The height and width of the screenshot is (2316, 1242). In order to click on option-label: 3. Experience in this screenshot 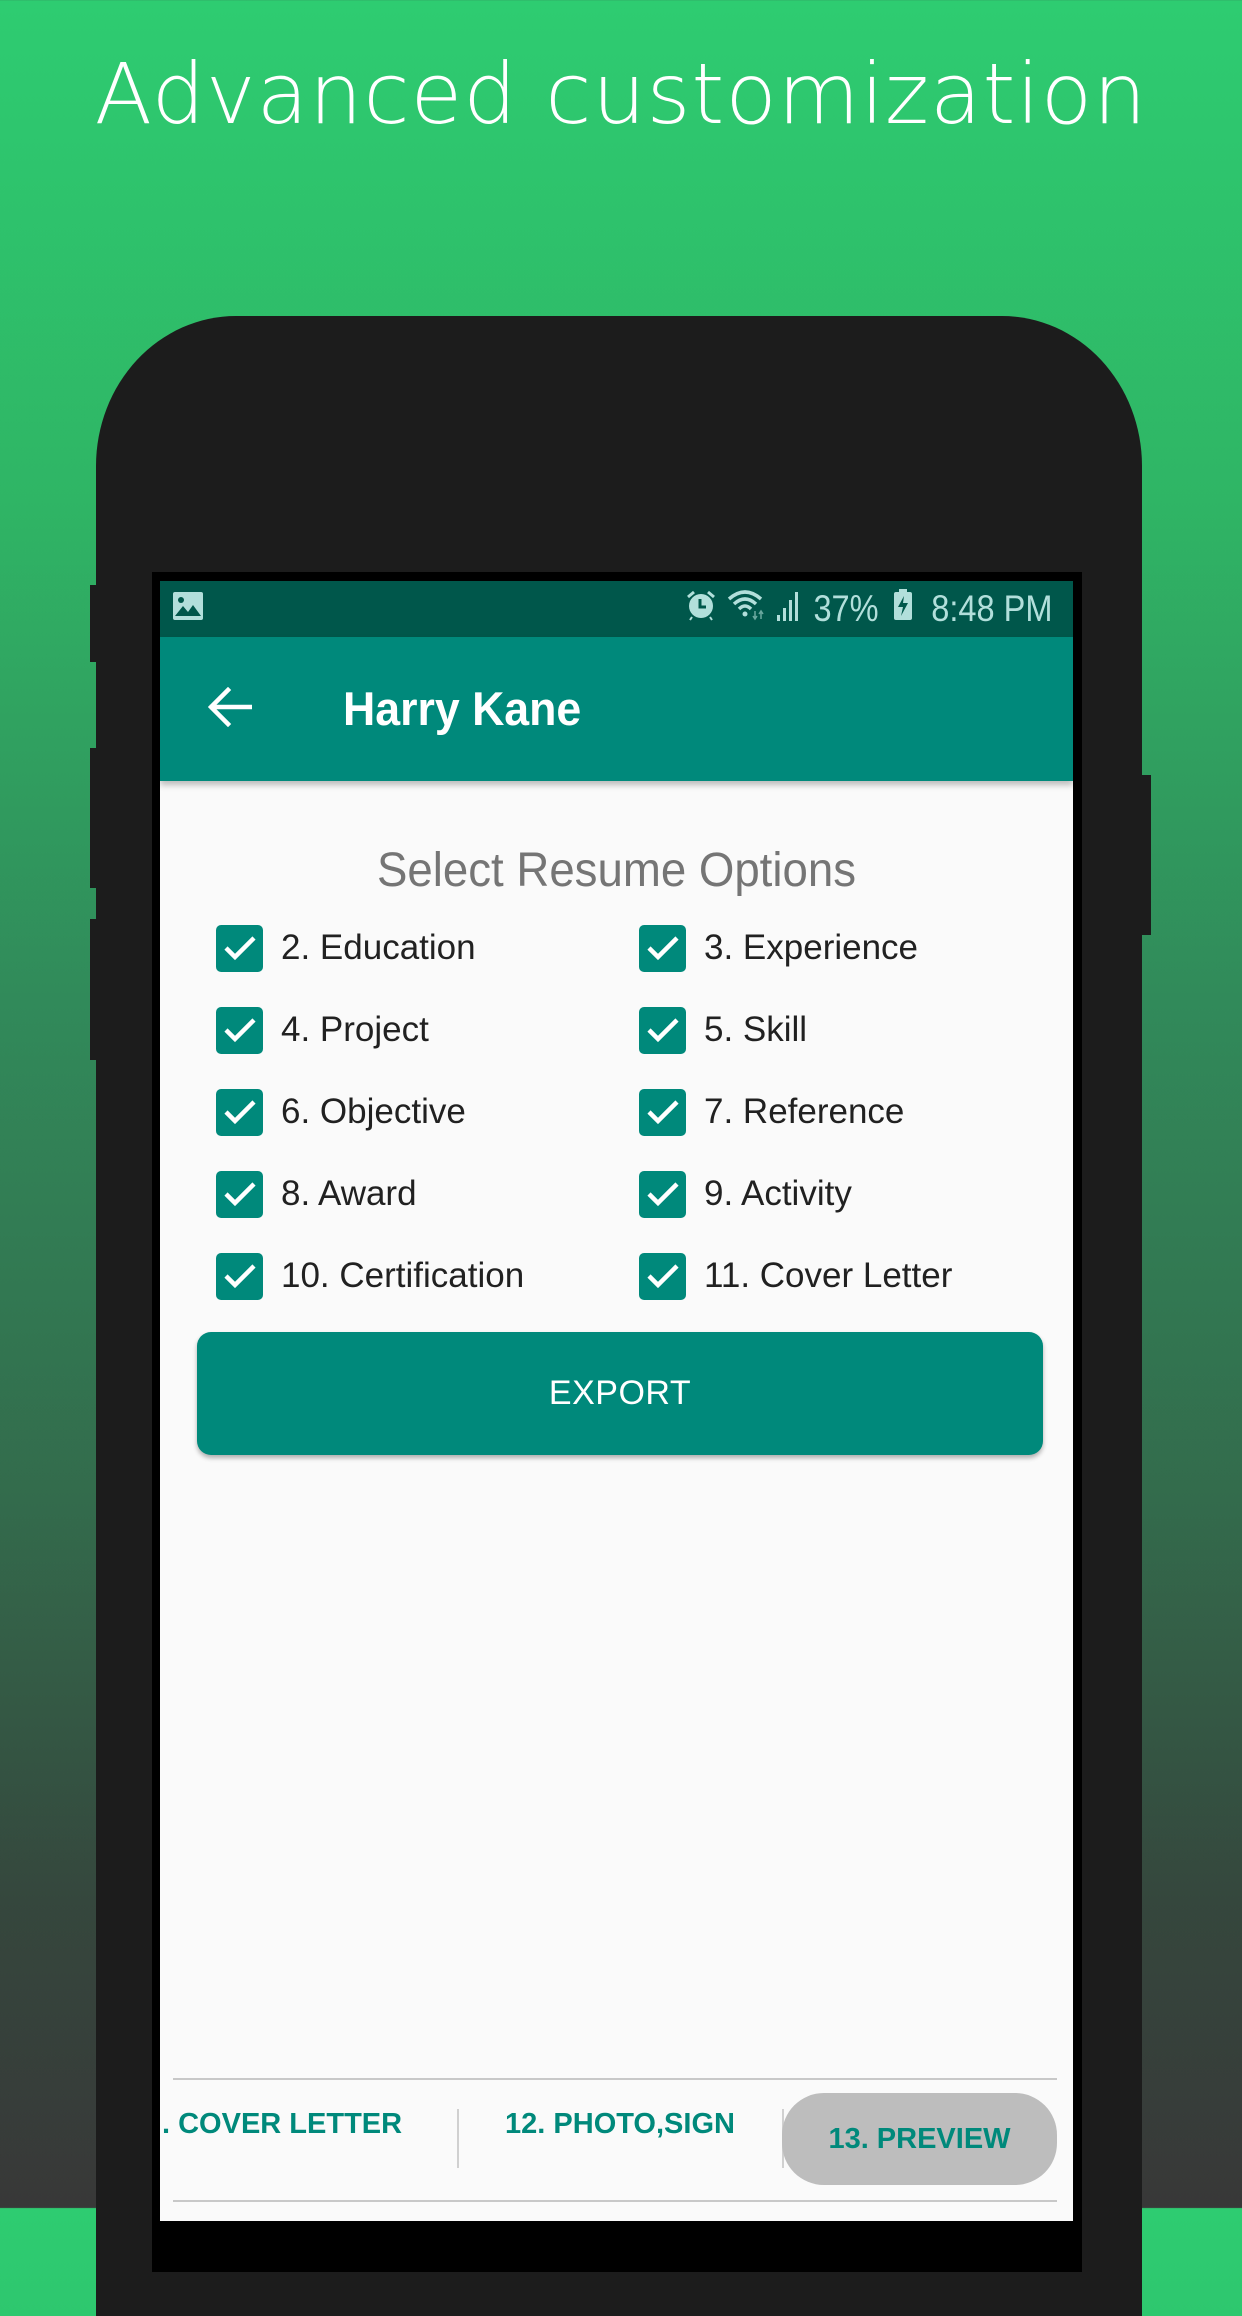, I will do `click(811, 947)`.